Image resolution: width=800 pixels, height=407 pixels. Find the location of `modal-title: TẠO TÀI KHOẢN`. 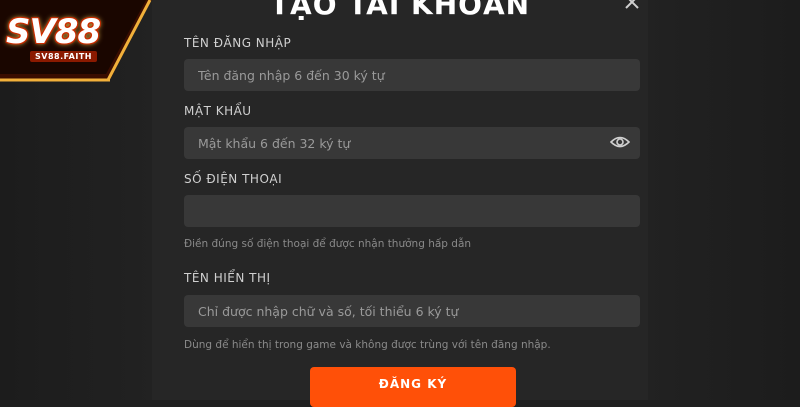

modal-title: TẠO TÀI KHOẢN is located at coordinates (400, 10).